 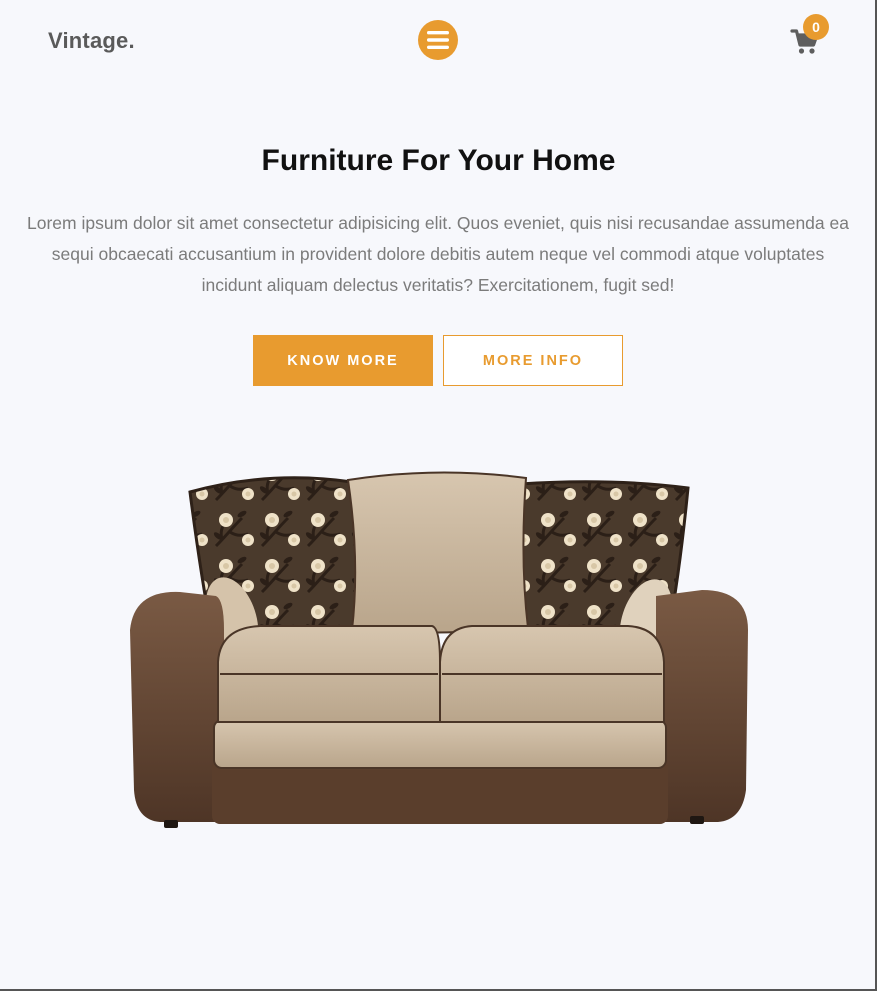 What do you see at coordinates (533, 360) in the screenshot?
I see `more-info-button: MORE INFO` at bounding box center [533, 360].